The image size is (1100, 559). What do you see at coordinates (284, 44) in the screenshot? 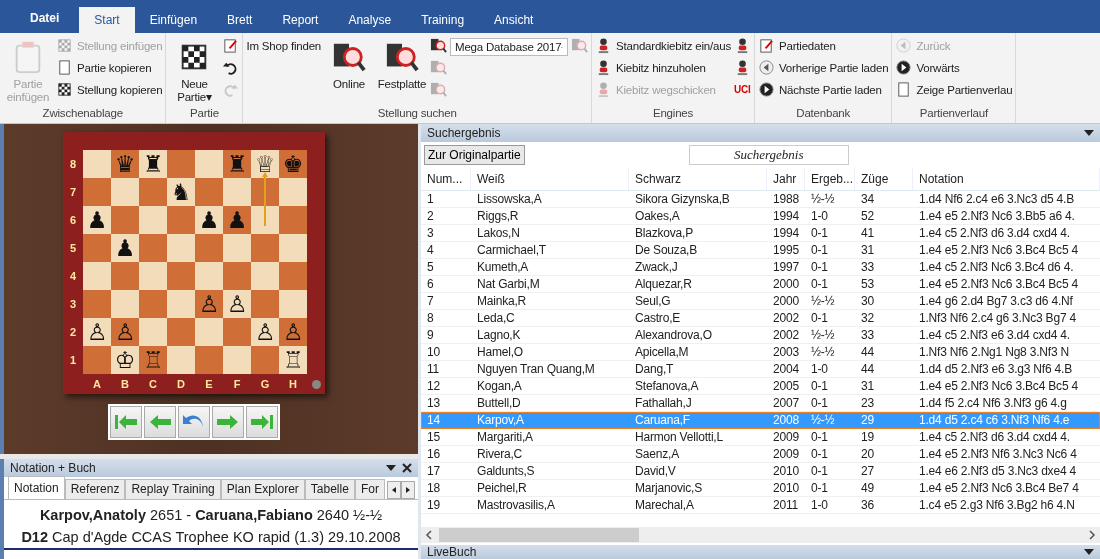
I see `shop-link: Im Shop finden` at bounding box center [284, 44].